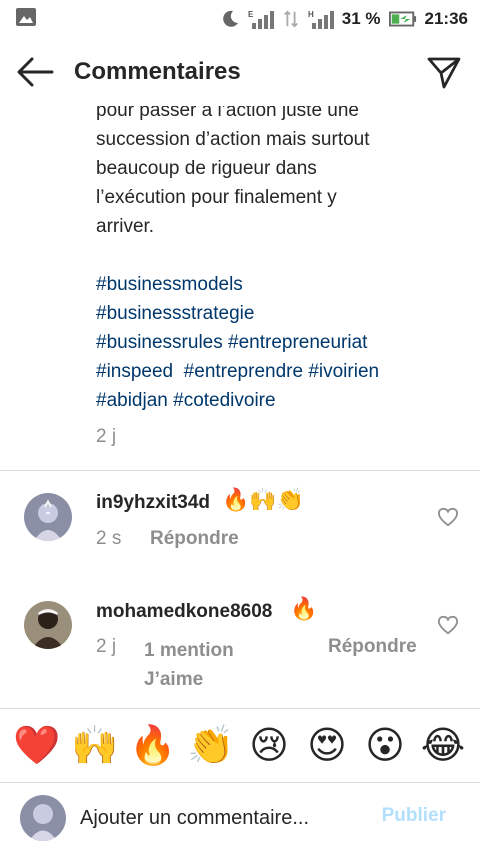  I want to click on comment-input, so click(220, 818).